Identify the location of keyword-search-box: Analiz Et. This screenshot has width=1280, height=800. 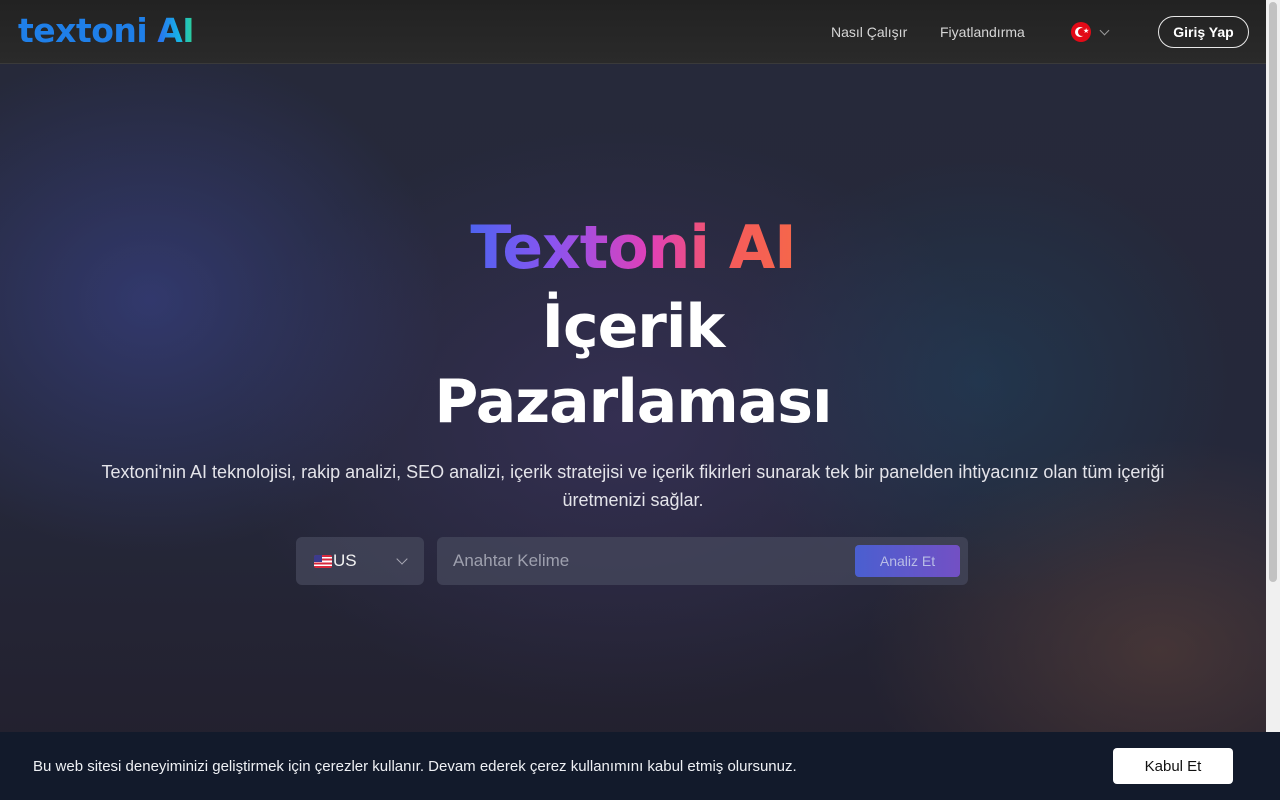
(702, 561).